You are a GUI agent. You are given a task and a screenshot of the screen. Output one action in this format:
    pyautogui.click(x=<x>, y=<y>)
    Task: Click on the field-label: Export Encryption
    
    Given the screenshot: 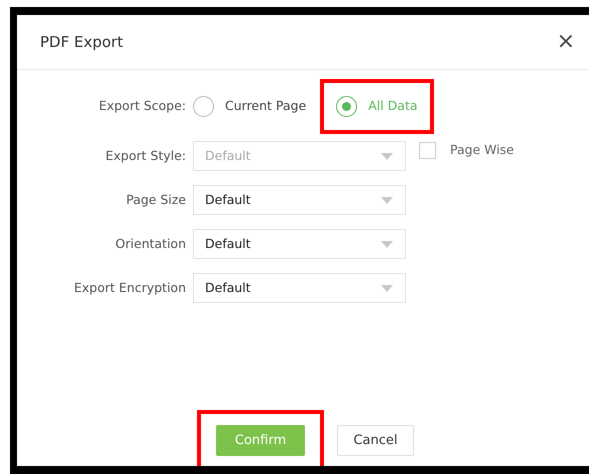 What is the action you would take?
    pyautogui.click(x=130, y=287)
    